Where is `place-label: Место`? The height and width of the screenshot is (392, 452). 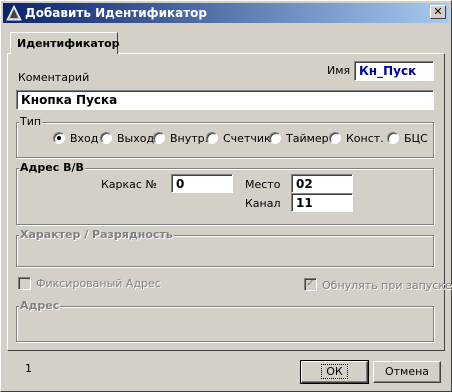
place-label: Место is located at coordinates (263, 184).